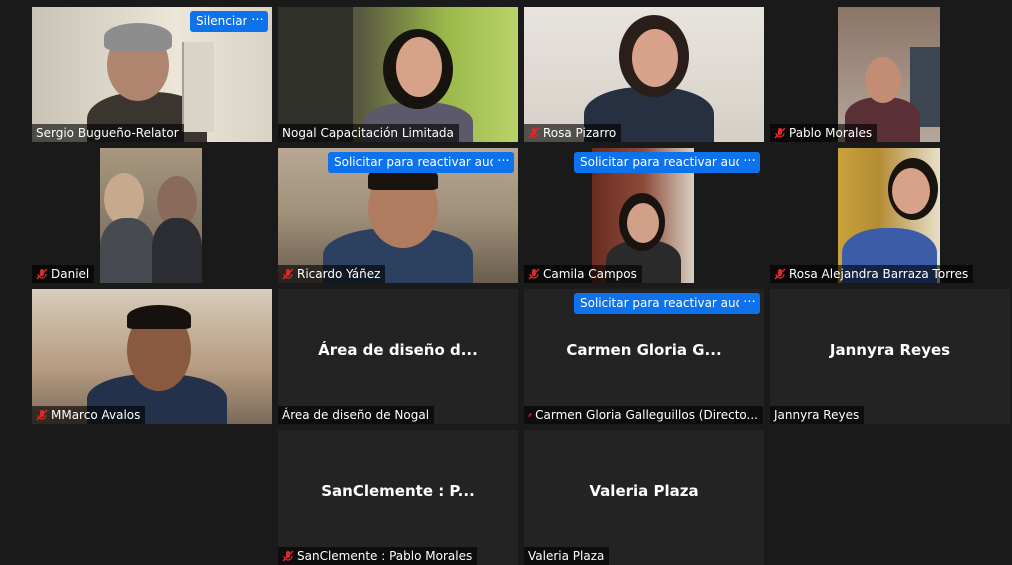 The image size is (1012, 565). I want to click on video-tile-sergio: Silenciar ··· Sergio Bugueño-Relator, so click(152, 74).